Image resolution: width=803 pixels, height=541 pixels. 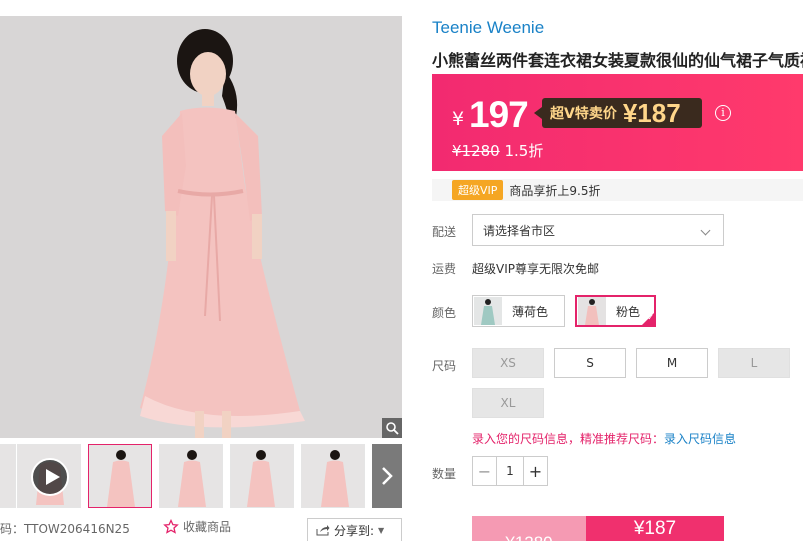 I want to click on favorite-button: 收藏商品, so click(x=197, y=526).